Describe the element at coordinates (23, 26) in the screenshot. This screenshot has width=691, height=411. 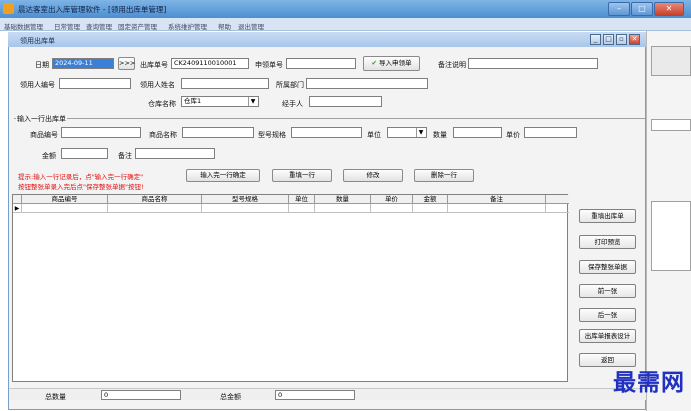
I see `menu-base-data: 基础数据管理` at that location.